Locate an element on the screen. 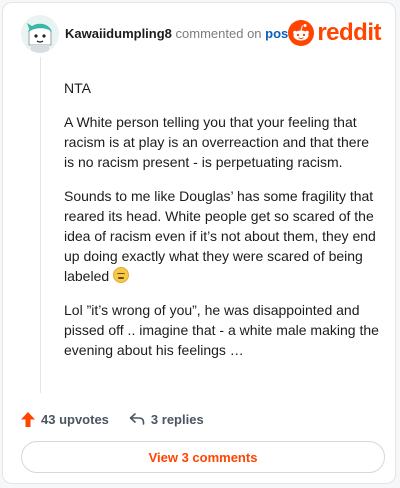 The height and width of the screenshot is (488, 400). upvote-button: 43 upvotes is located at coordinates (65, 419).